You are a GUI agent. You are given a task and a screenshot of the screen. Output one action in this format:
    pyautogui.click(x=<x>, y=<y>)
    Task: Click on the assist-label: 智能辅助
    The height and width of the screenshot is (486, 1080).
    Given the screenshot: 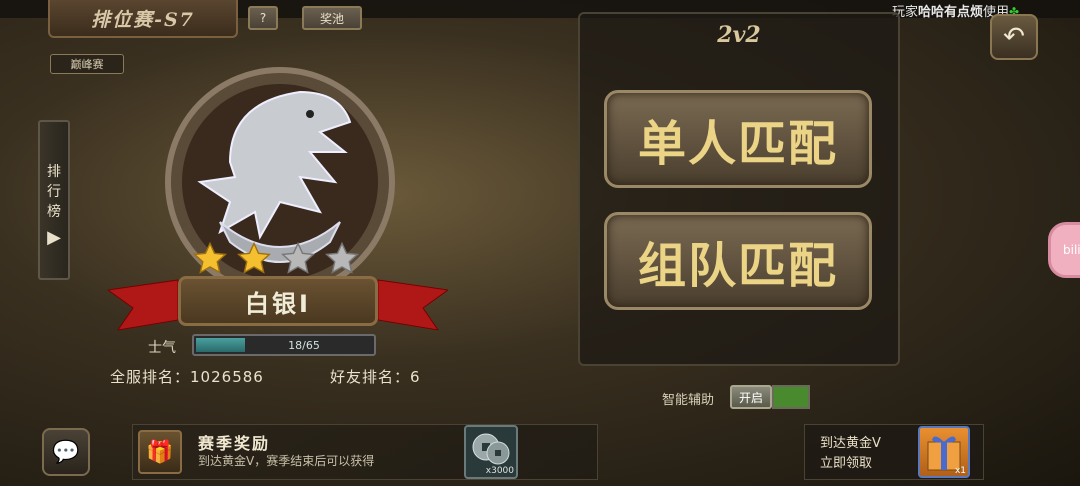 What is the action you would take?
    pyautogui.click(x=688, y=400)
    